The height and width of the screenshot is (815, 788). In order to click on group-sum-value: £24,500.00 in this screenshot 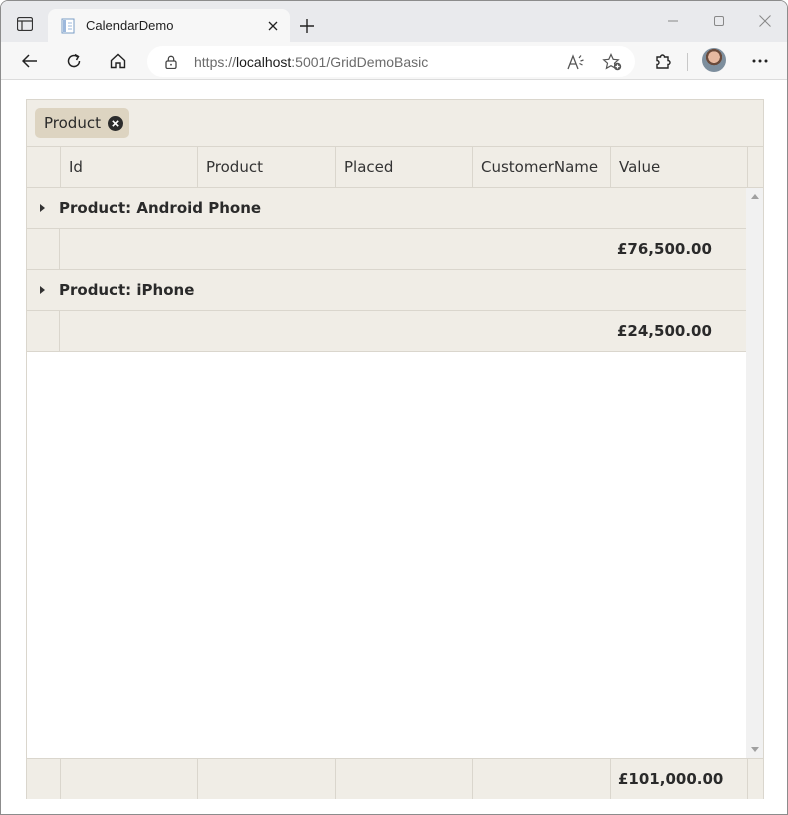, I will do `click(664, 331)`.